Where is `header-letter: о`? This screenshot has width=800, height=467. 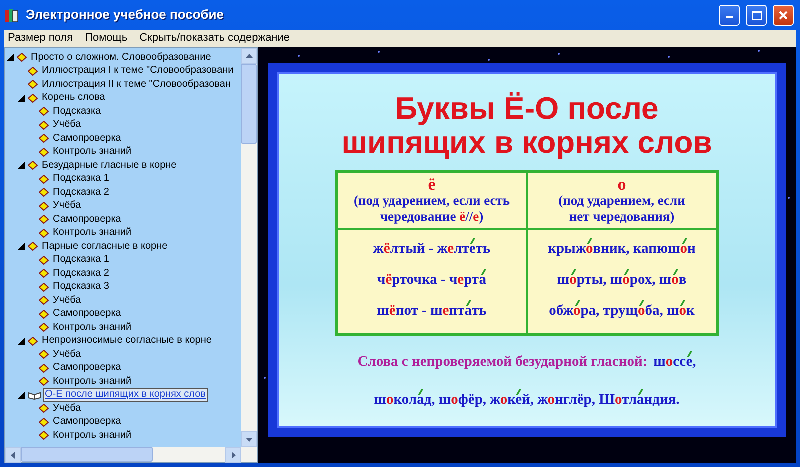
header-letter: о is located at coordinates (622, 184).